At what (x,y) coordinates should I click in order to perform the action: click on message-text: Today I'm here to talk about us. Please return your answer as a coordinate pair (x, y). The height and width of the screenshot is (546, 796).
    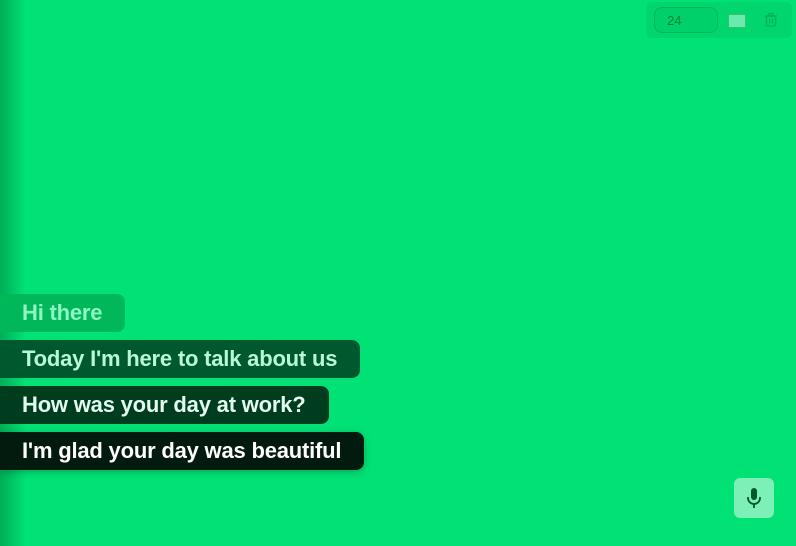
    Looking at the image, I should click on (180, 358).